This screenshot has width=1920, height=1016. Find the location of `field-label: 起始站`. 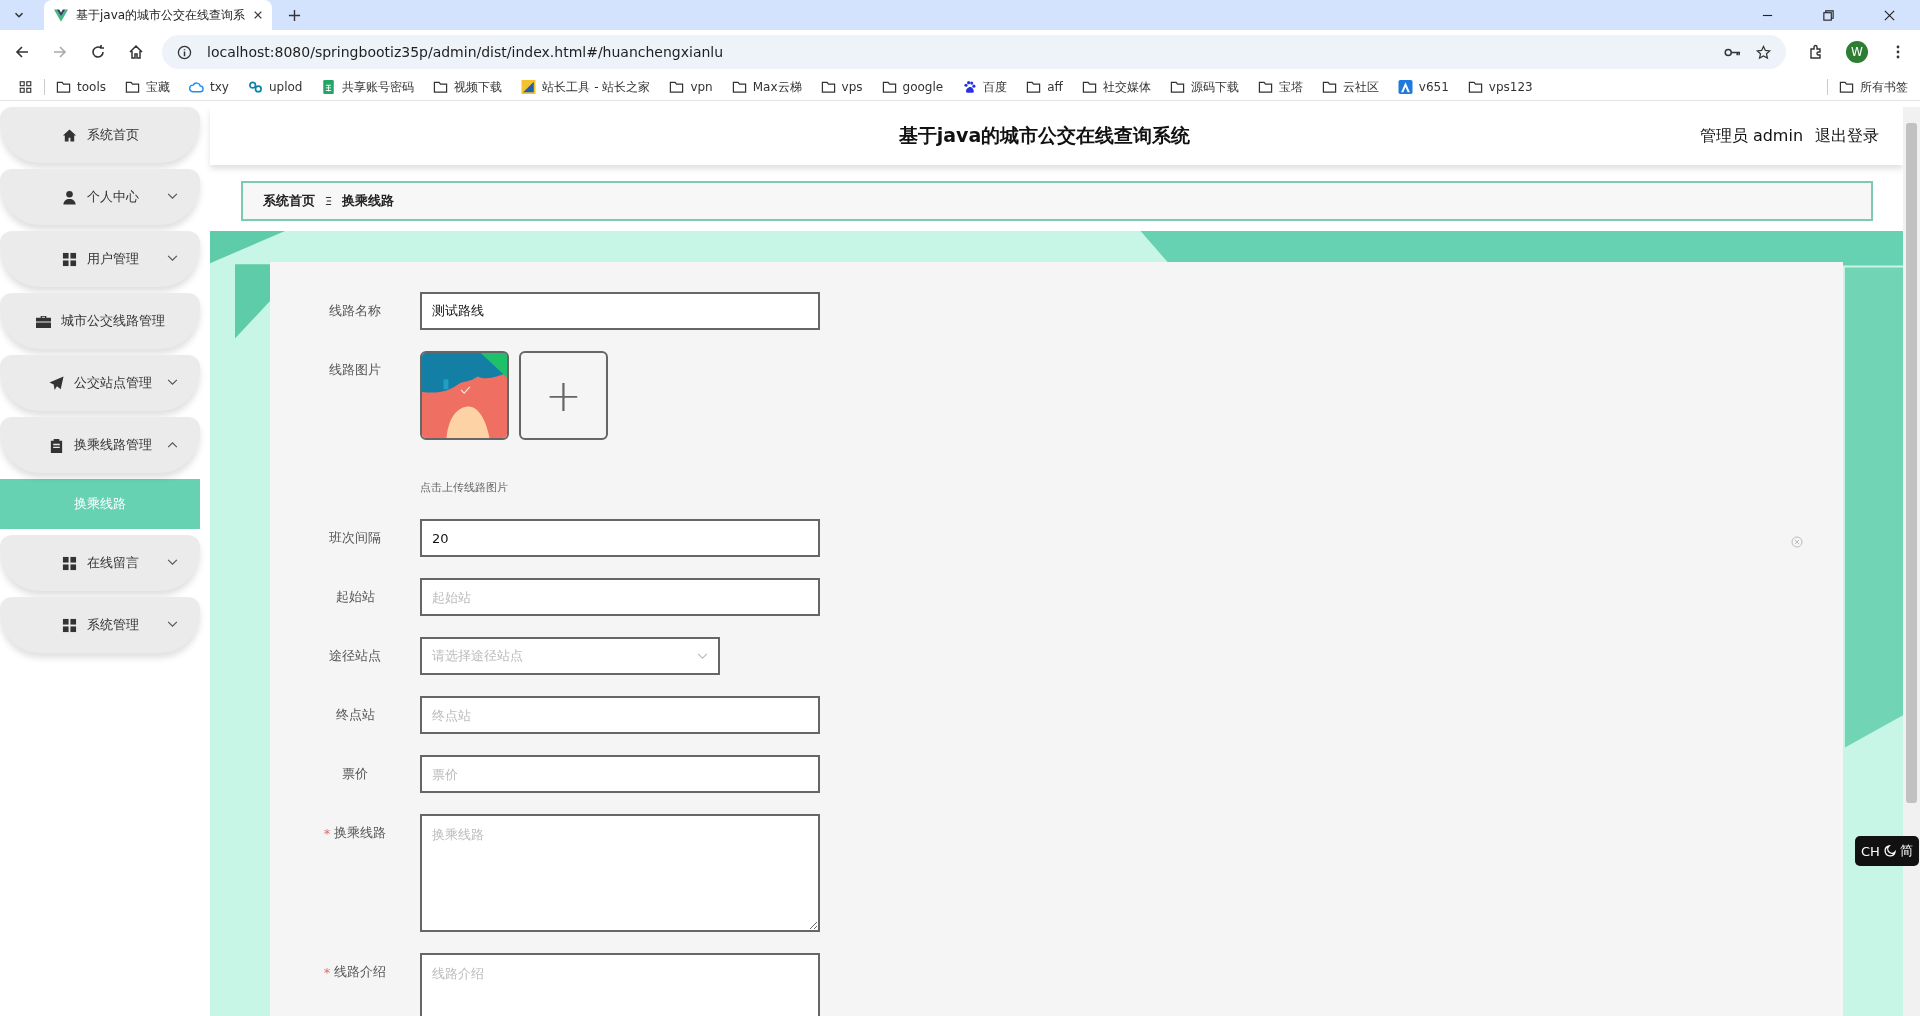

field-label: 起始站 is located at coordinates (355, 597).